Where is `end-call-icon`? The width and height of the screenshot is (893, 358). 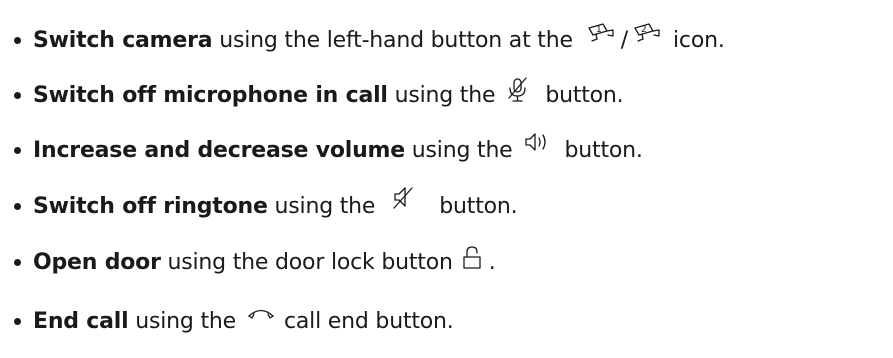
end-call-icon is located at coordinates (261, 313).